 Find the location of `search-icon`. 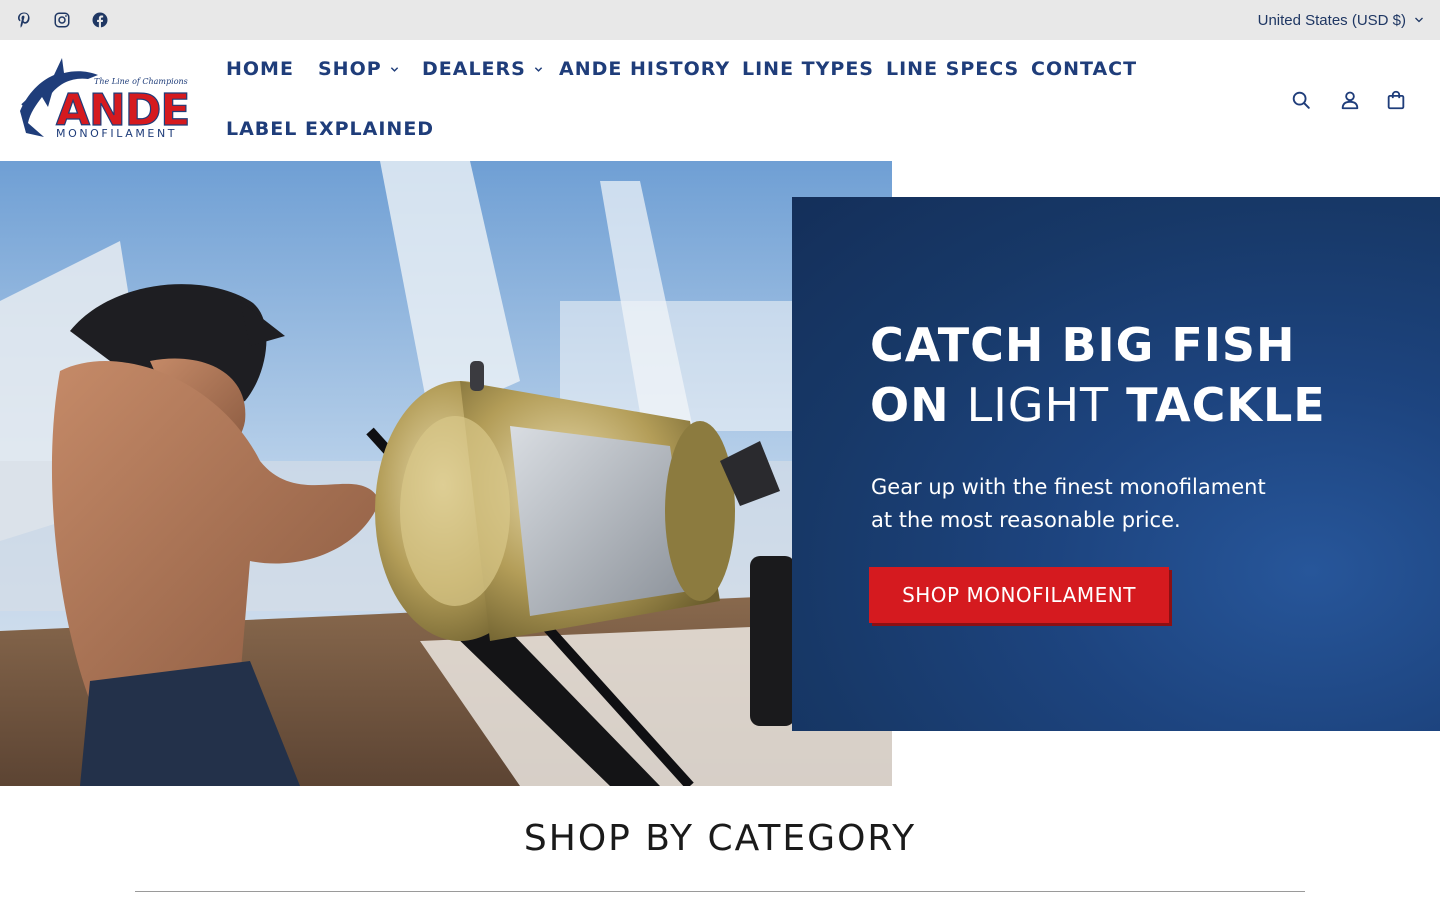

search-icon is located at coordinates (1301, 100).